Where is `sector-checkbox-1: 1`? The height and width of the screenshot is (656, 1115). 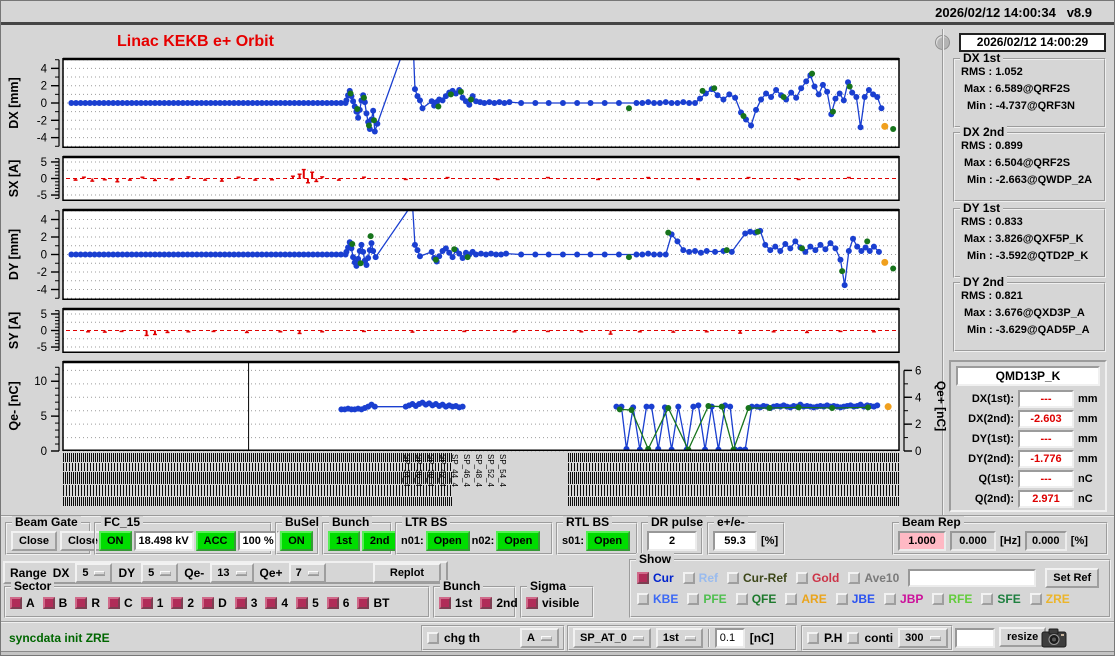
sector-checkbox-1: 1 is located at coordinates (151, 603).